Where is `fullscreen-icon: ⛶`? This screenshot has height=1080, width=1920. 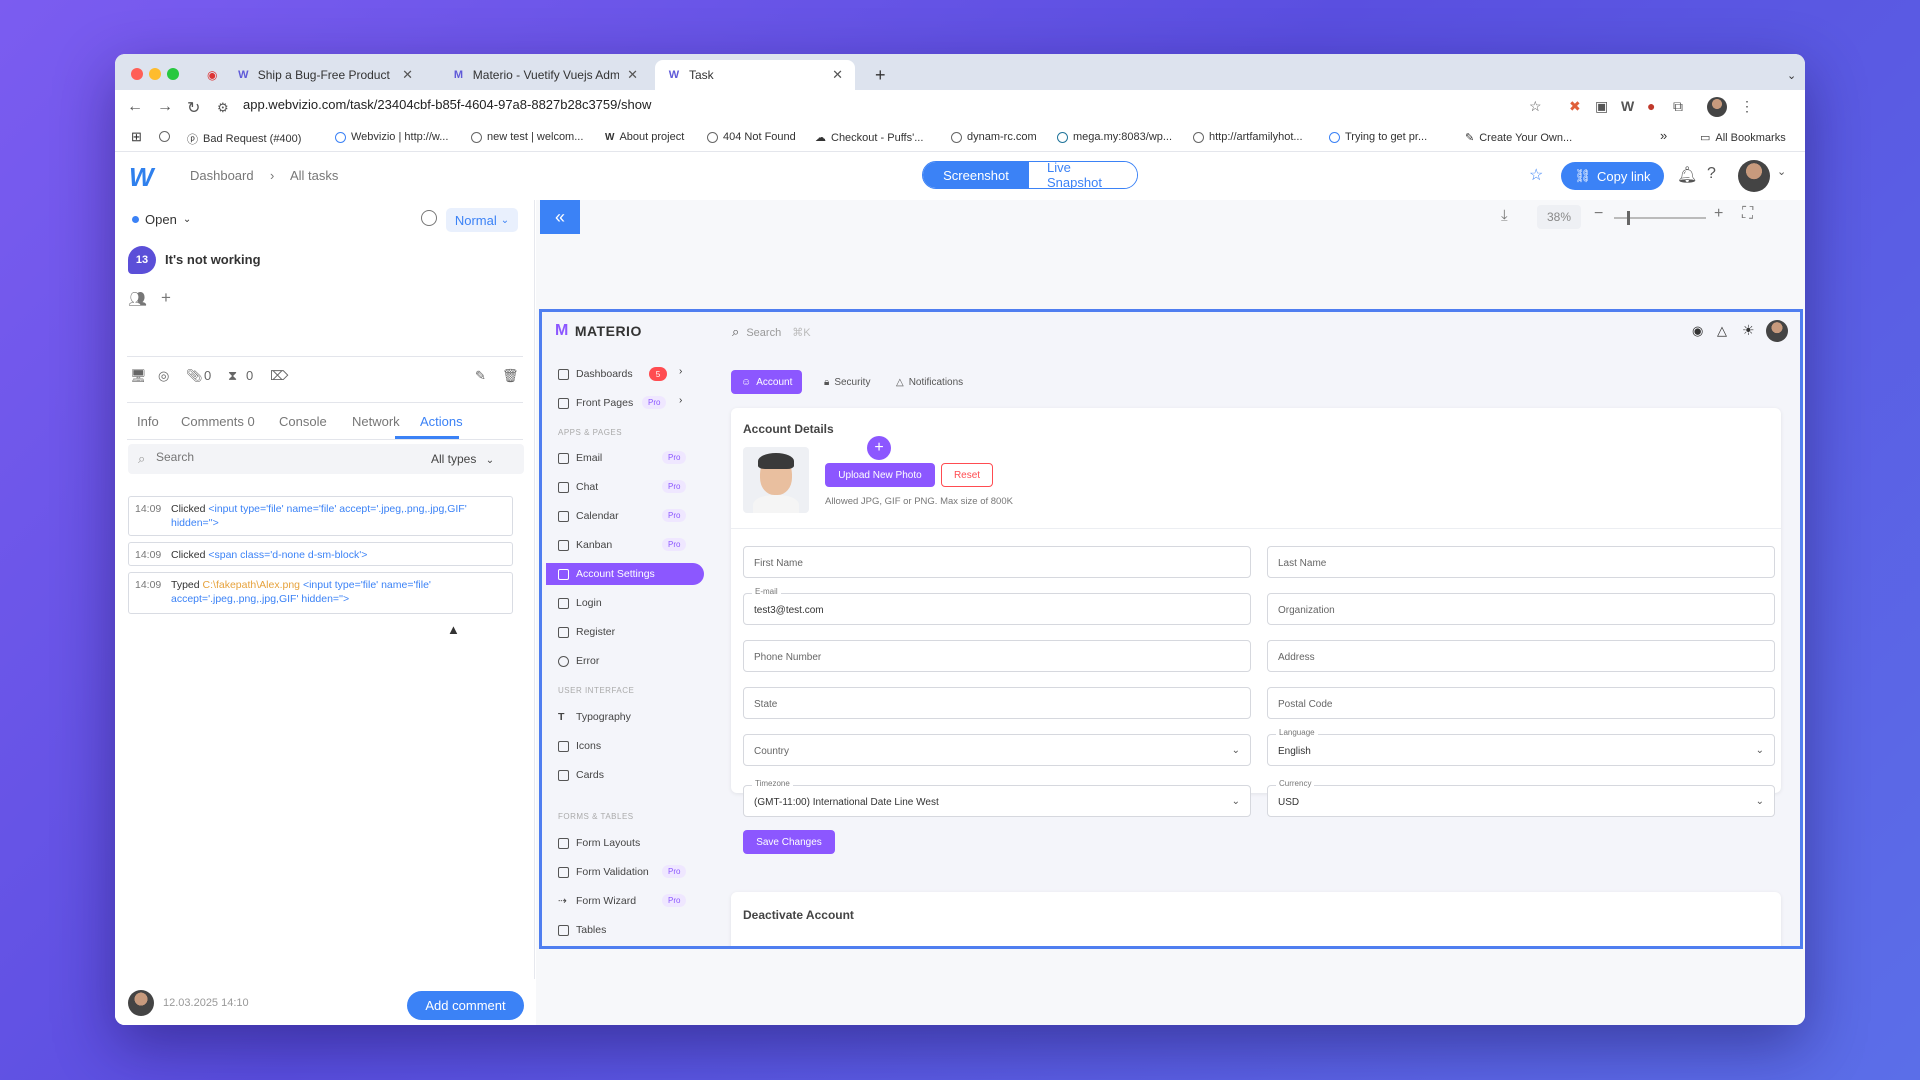
fullscreen-icon: ⛶ is located at coordinates (1747, 214).